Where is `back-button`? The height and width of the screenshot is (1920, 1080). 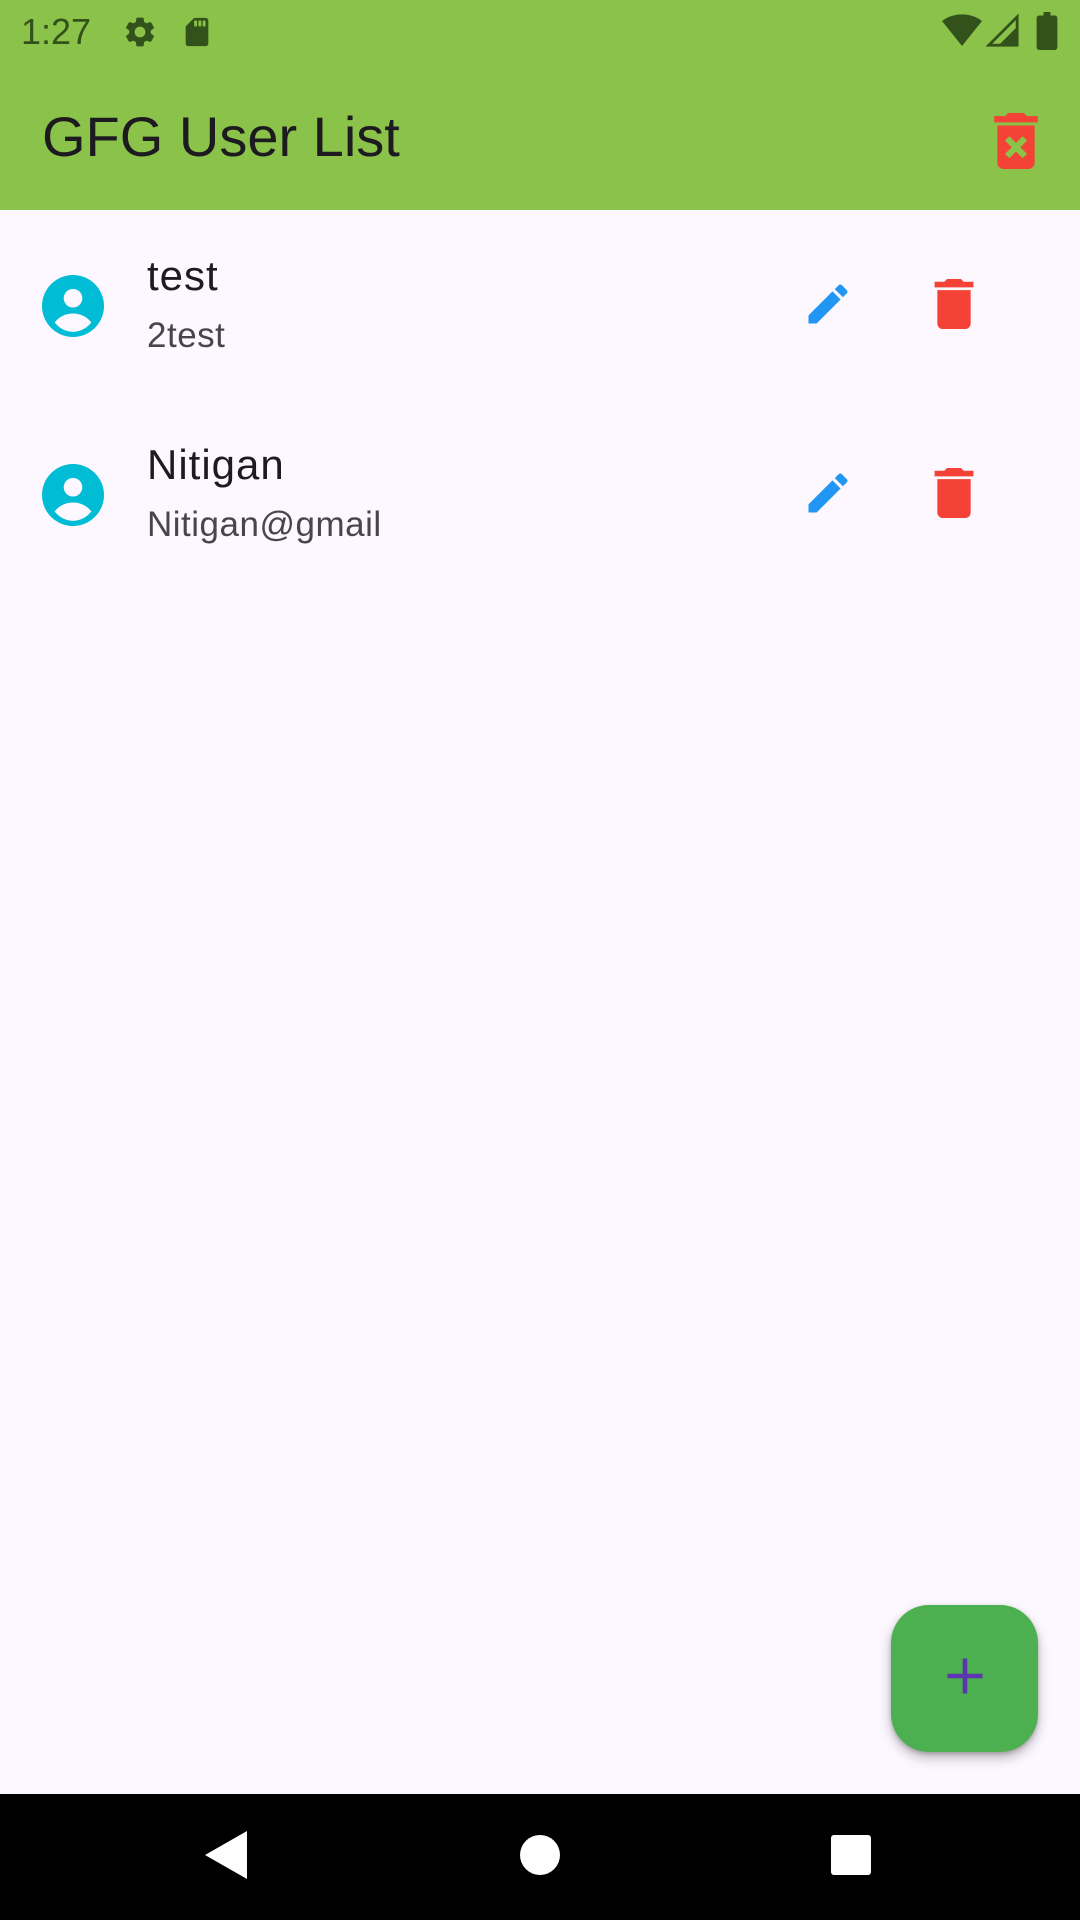 back-button is located at coordinates (226, 1857).